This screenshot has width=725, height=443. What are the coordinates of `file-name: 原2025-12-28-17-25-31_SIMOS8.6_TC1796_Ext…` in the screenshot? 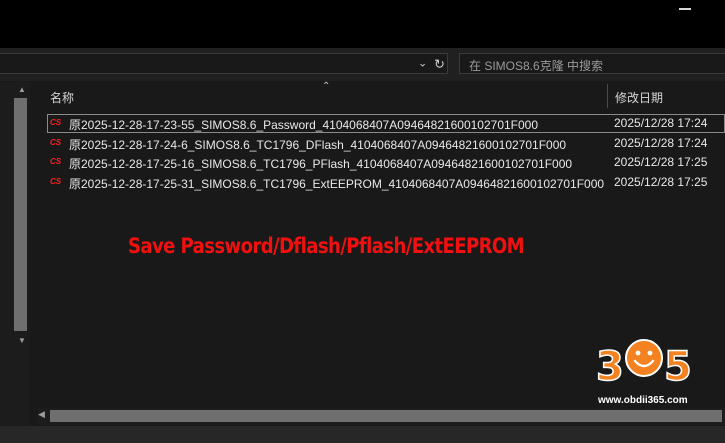 It's located at (337, 184).